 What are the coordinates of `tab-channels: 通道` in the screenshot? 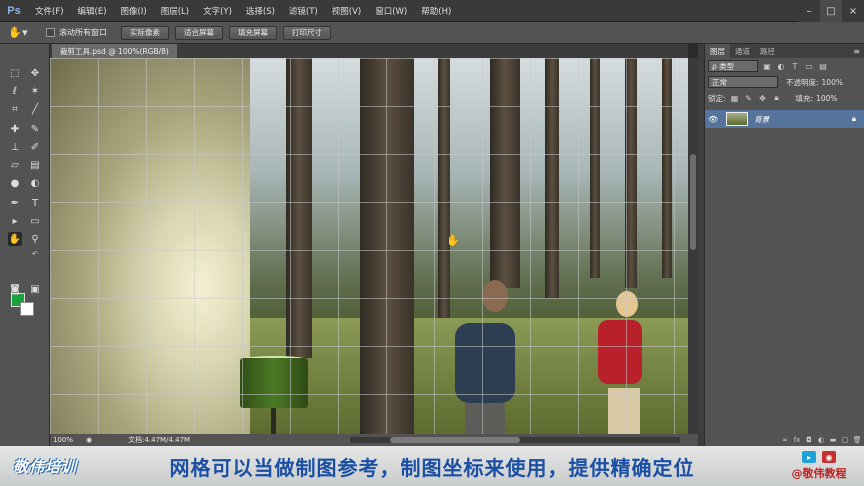 It's located at (742, 51).